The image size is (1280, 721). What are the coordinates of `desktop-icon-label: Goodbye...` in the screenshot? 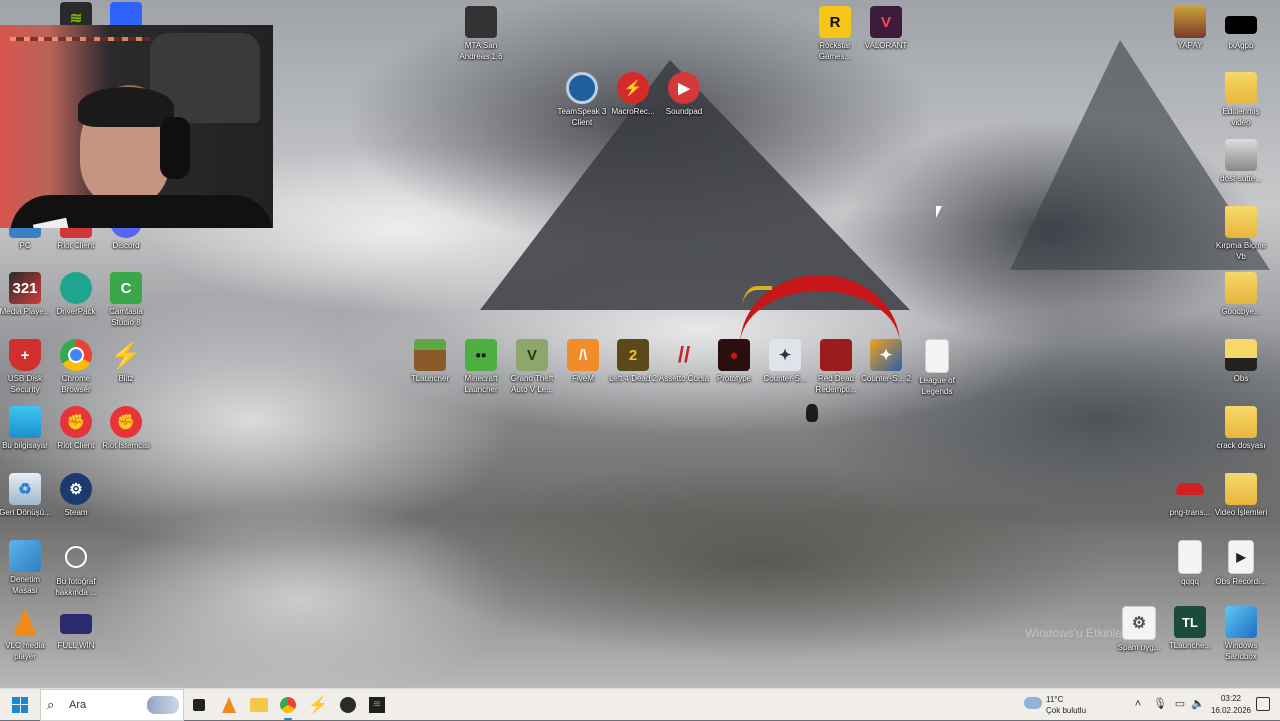 It's located at (1241, 311).